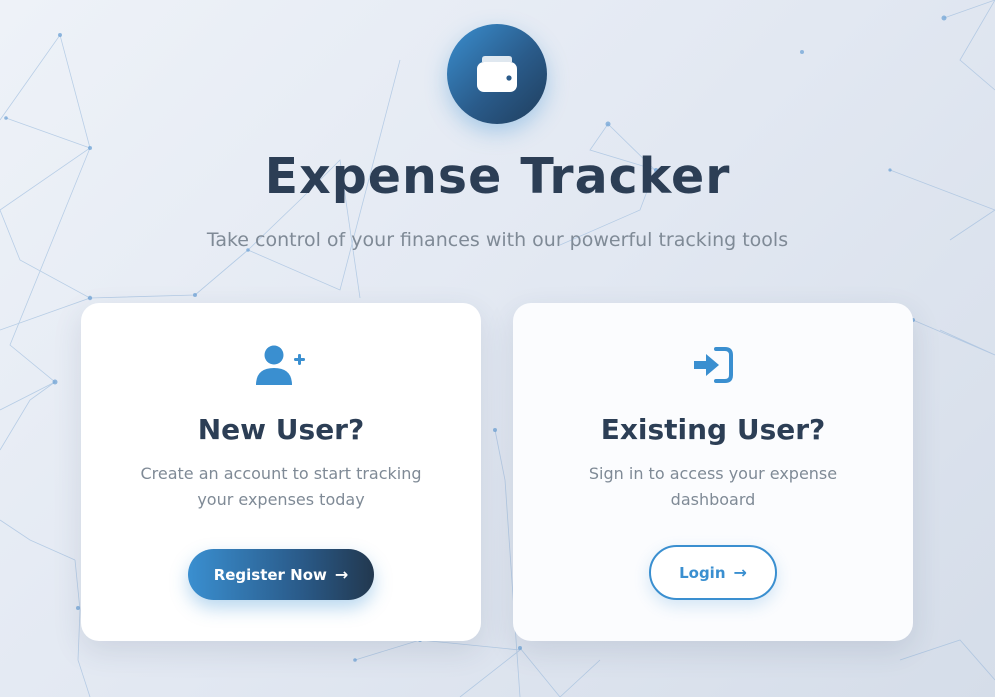 The width and height of the screenshot is (995, 697). What do you see at coordinates (713, 429) in the screenshot?
I see `existing-user-title: Existing User?` at bounding box center [713, 429].